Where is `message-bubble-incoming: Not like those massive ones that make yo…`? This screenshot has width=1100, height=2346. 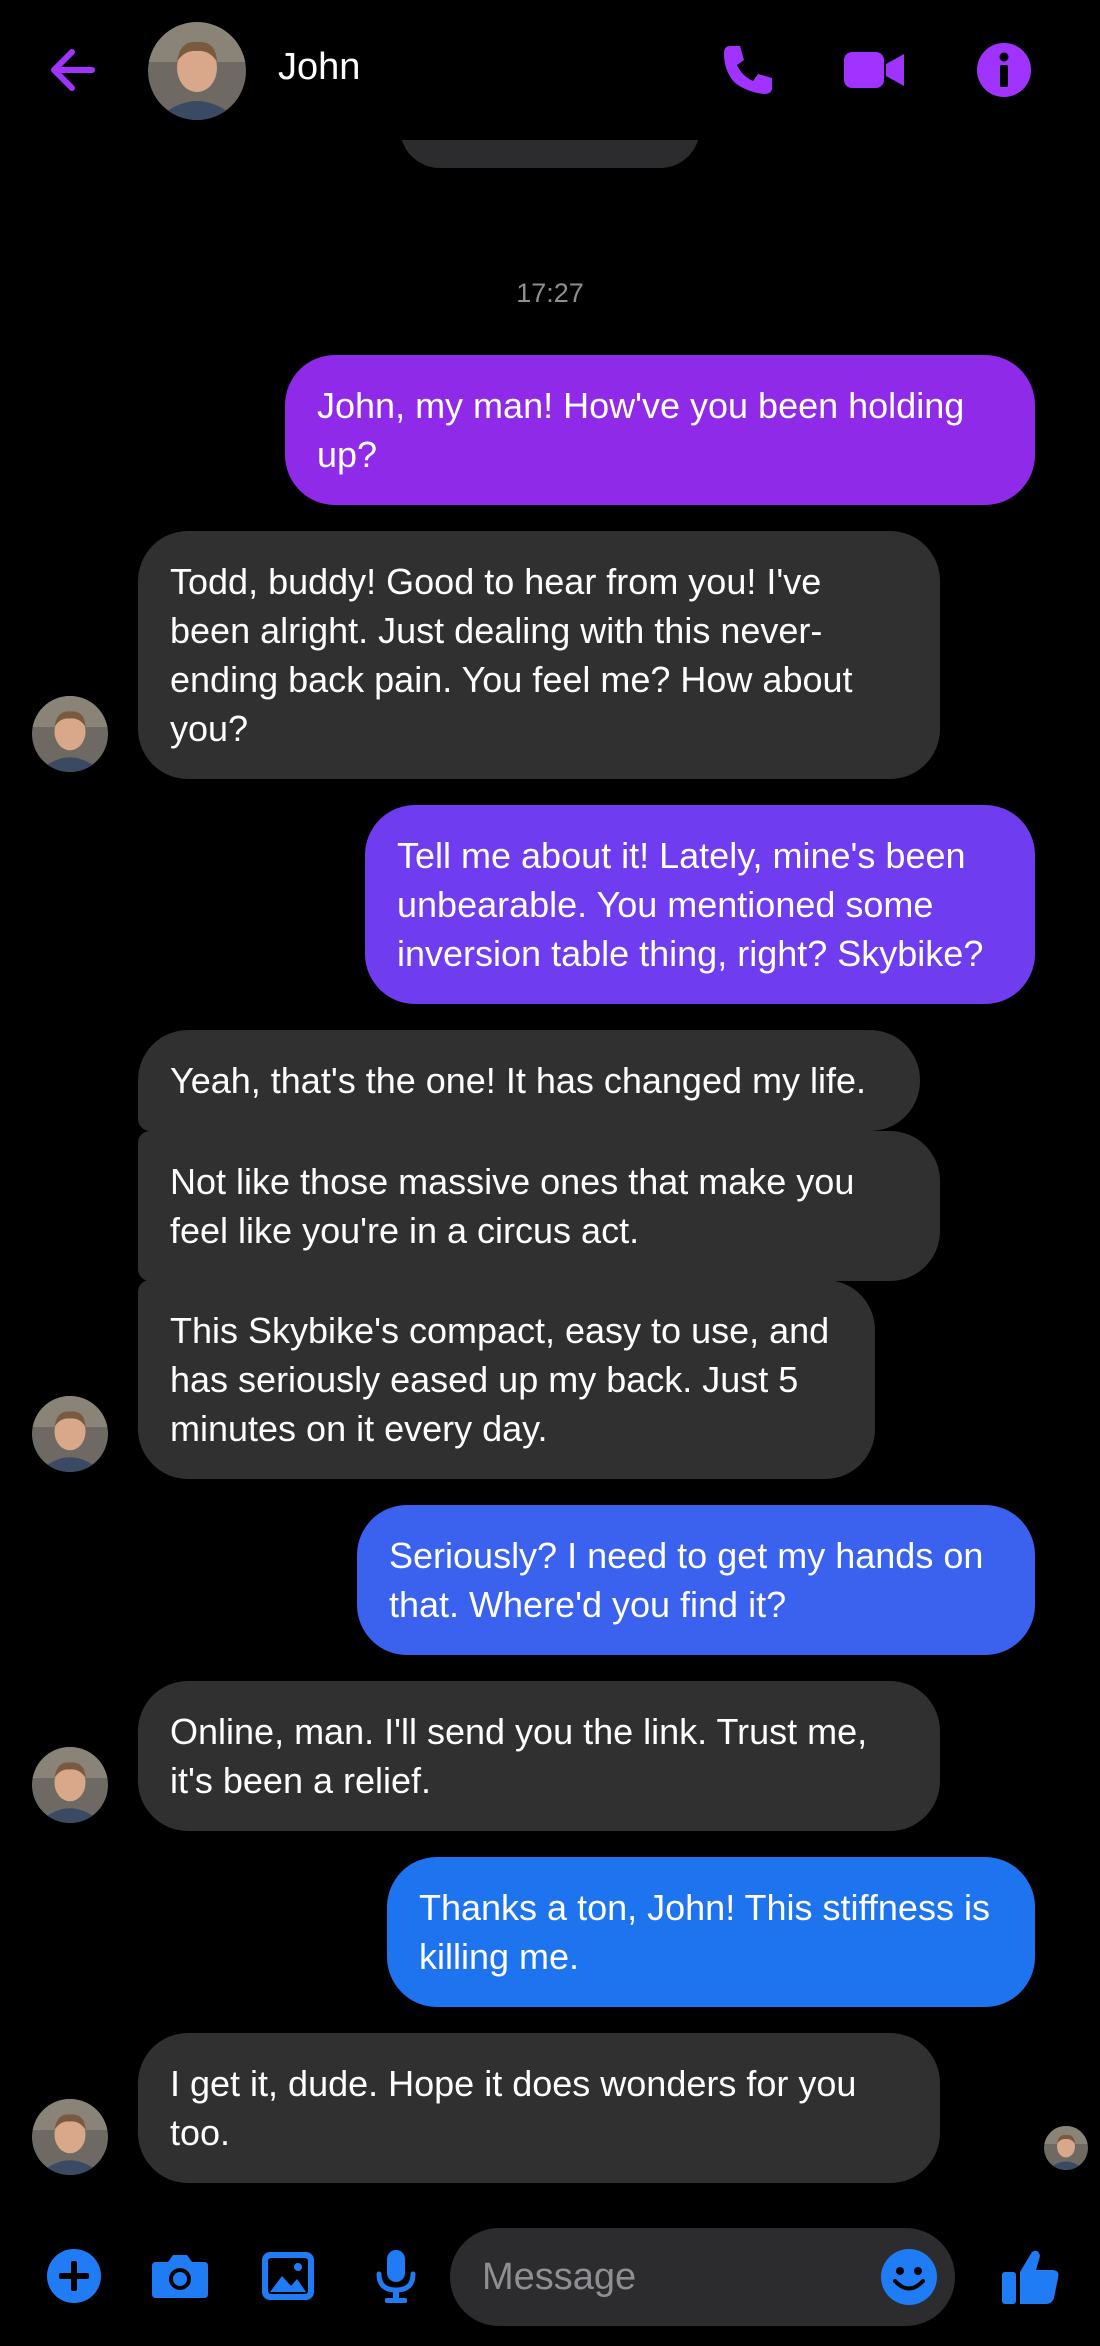
message-bubble-incoming: Not like those massive ones that make yo… is located at coordinates (539, 1206).